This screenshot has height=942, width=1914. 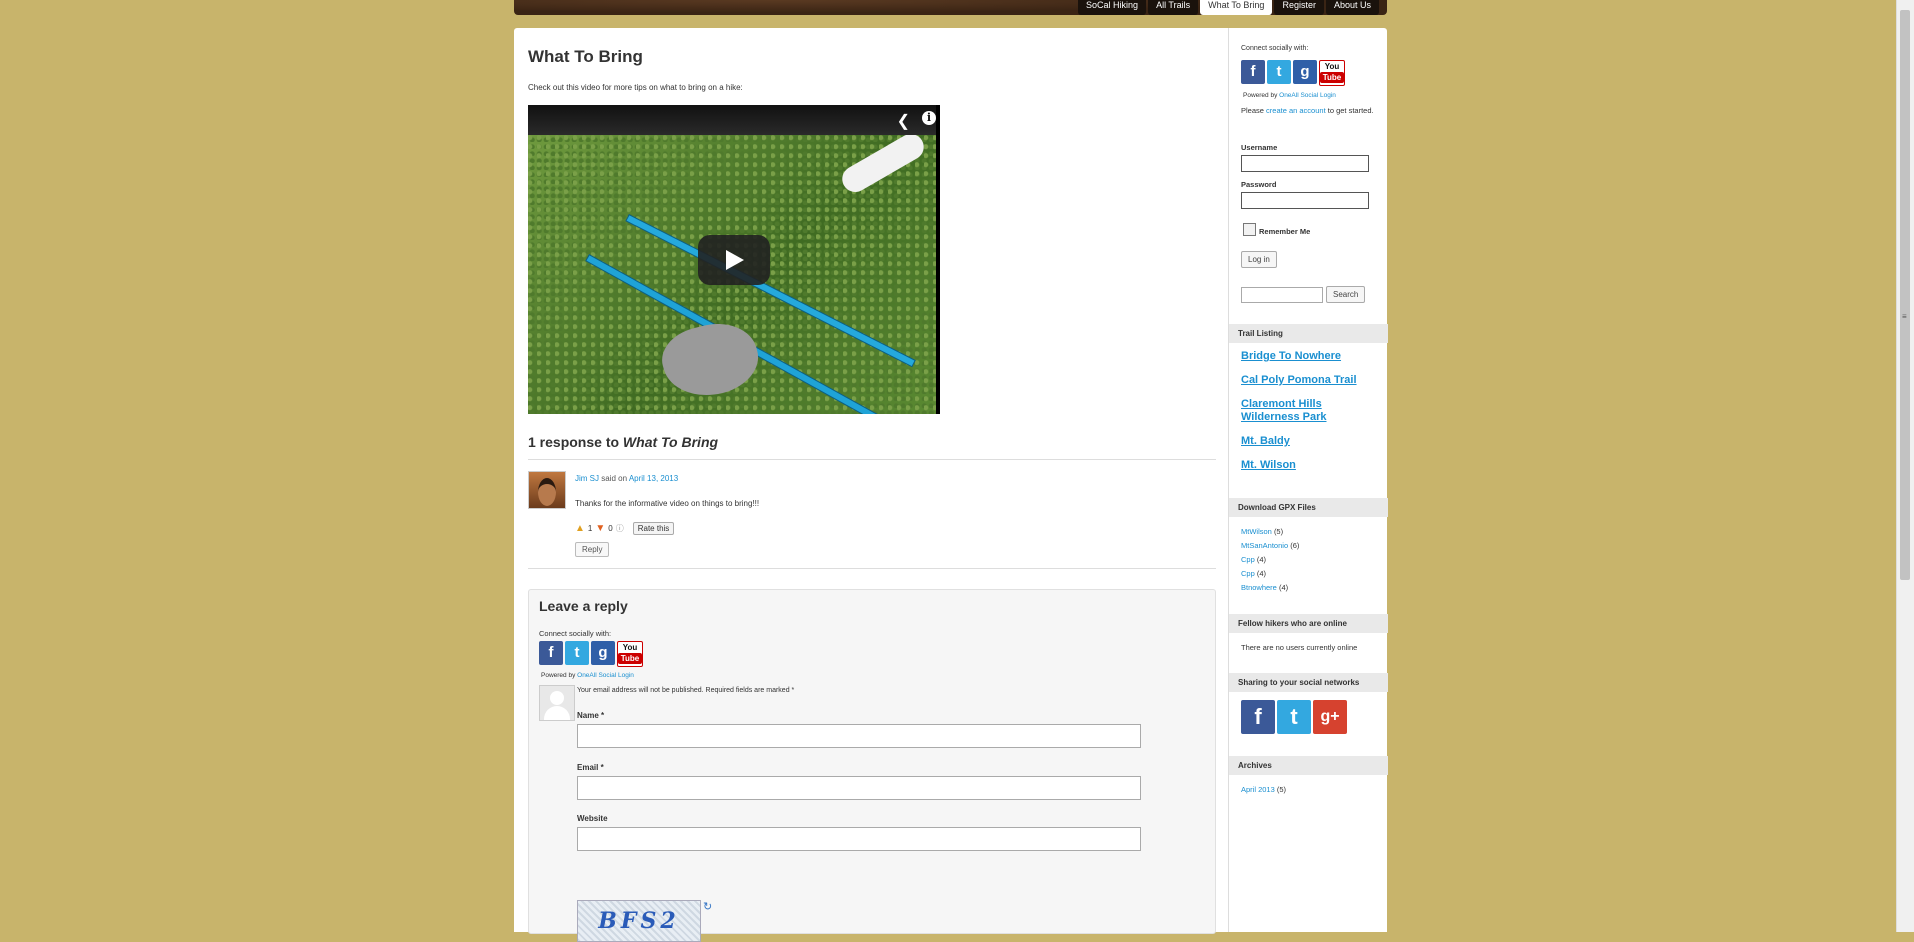 I want to click on refresh-captcha-icon: ↻, so click(x=707, y=906).